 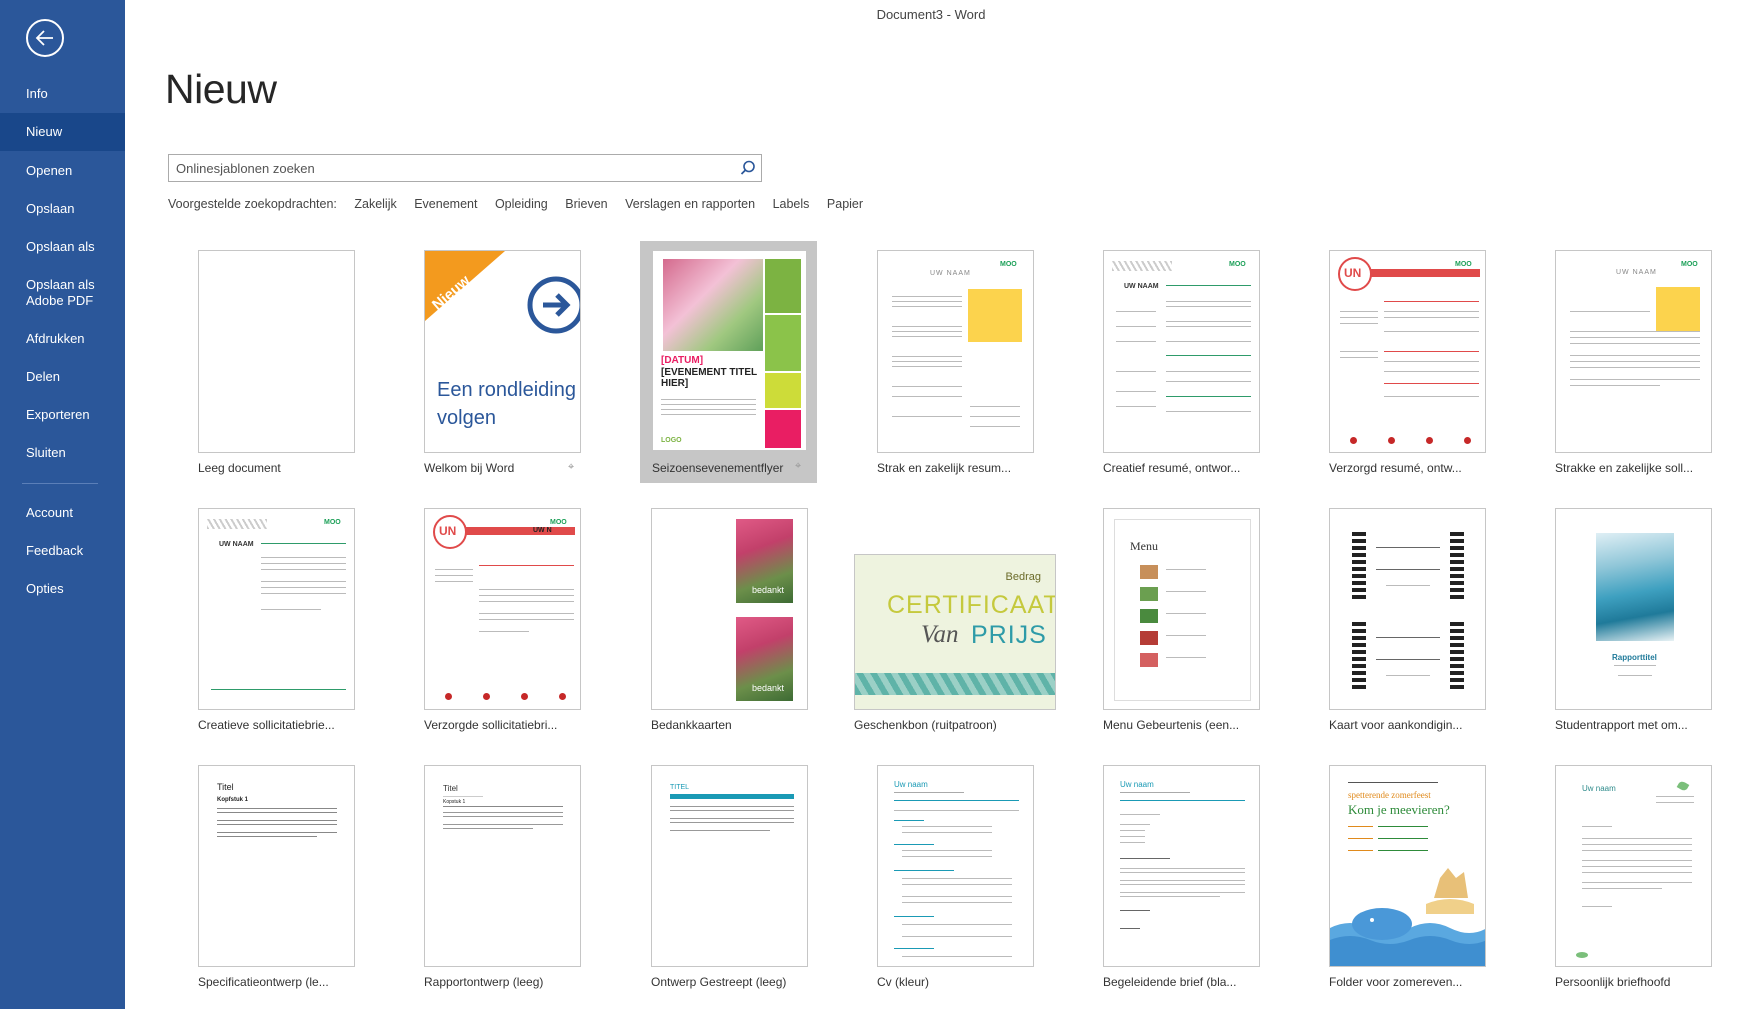 I want to click on thumb-text: PRIJS, so click(x=1009, y=635).